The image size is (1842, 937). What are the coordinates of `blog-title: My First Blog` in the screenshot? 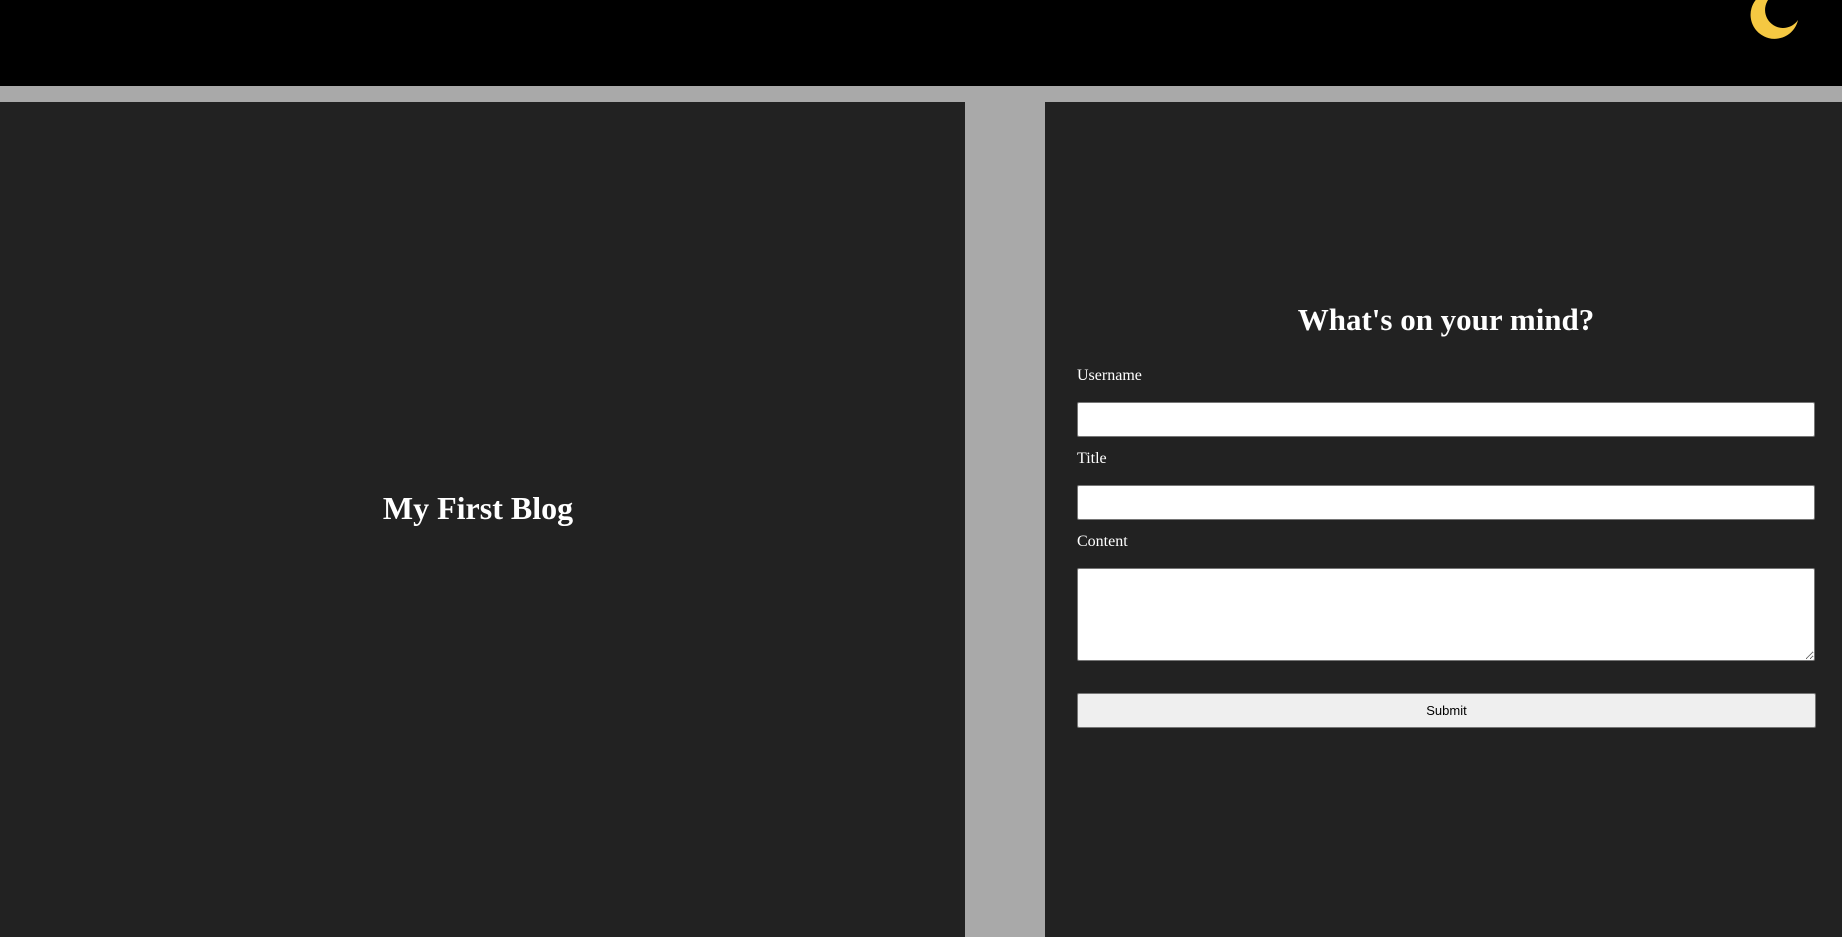 It's located at (478, 508).